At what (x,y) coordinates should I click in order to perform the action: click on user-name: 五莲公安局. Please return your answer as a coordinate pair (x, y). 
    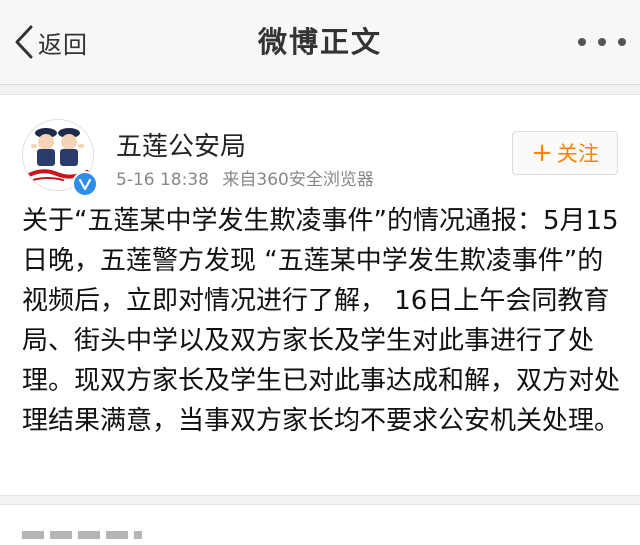
    Looking at the image, I should click on (181, 147).